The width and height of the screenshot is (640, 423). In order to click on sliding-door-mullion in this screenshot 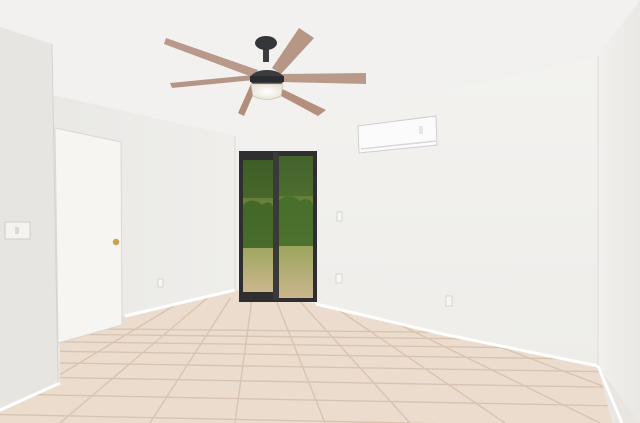, I will do `click(276, 226)`.